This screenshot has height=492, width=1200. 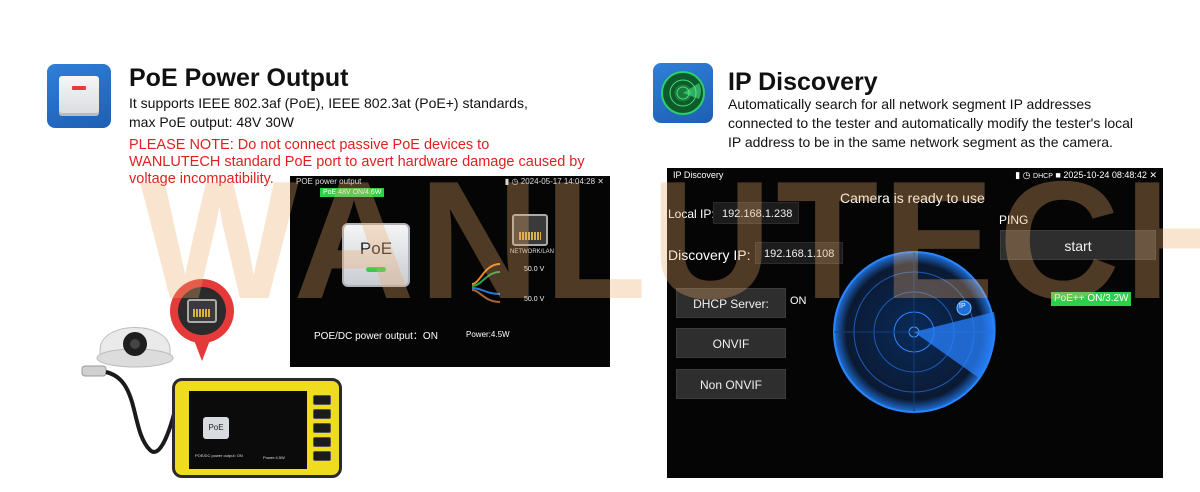 I want to click on poe-output-status: POE/DC power output：ON, so click(x=376, y=336).